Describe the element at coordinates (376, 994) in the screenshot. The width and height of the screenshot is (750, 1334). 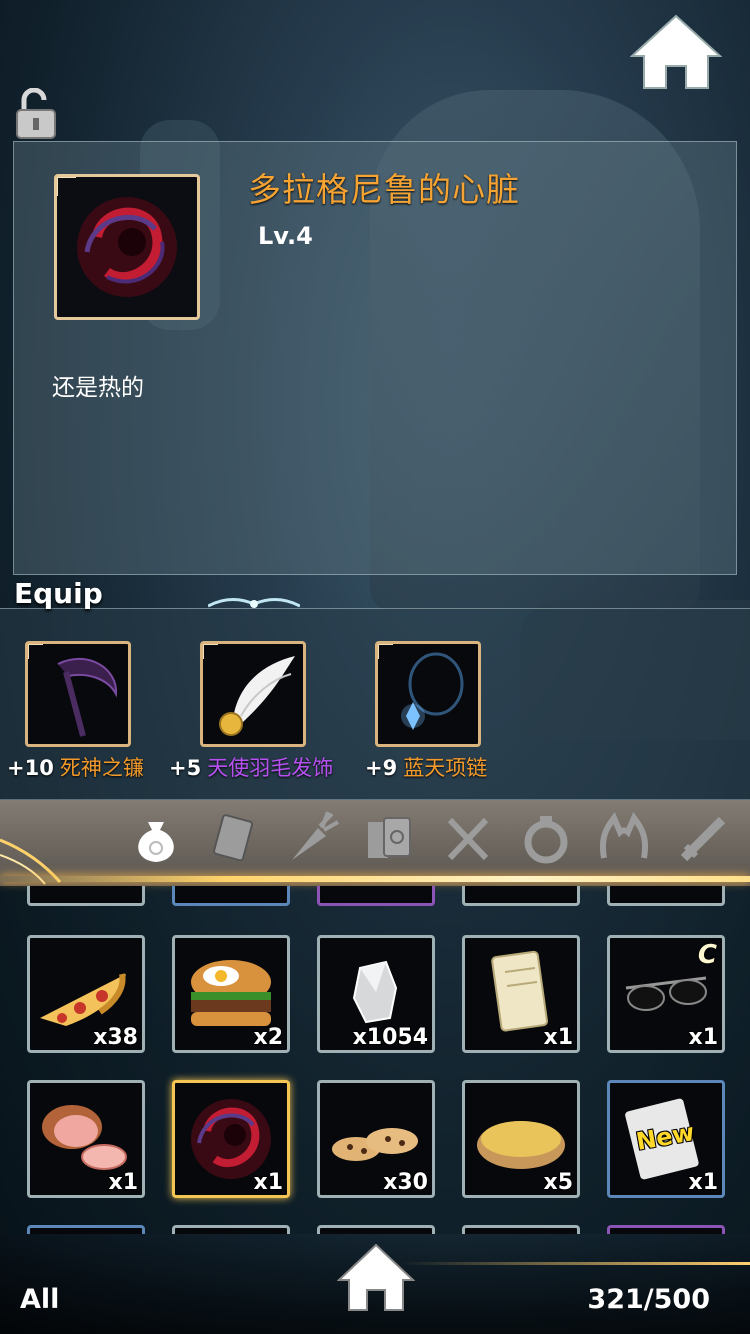
I see `inventory-slot: x1054` at that location.